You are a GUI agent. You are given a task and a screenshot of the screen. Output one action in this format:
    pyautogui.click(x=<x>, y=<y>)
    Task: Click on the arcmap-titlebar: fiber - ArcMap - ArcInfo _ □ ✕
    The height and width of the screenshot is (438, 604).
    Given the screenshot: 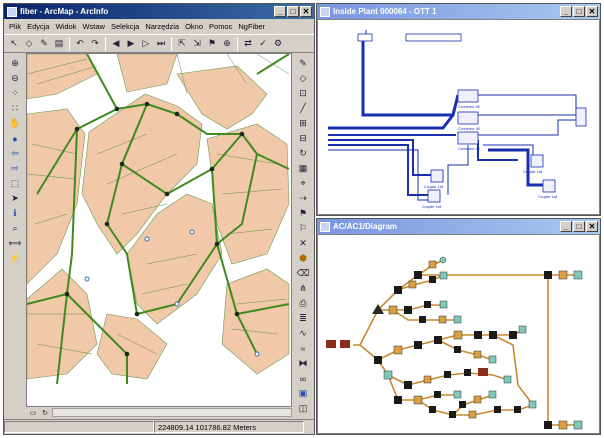 What is the action you would take?
    pyautogui.click(x=159, y=11)
    